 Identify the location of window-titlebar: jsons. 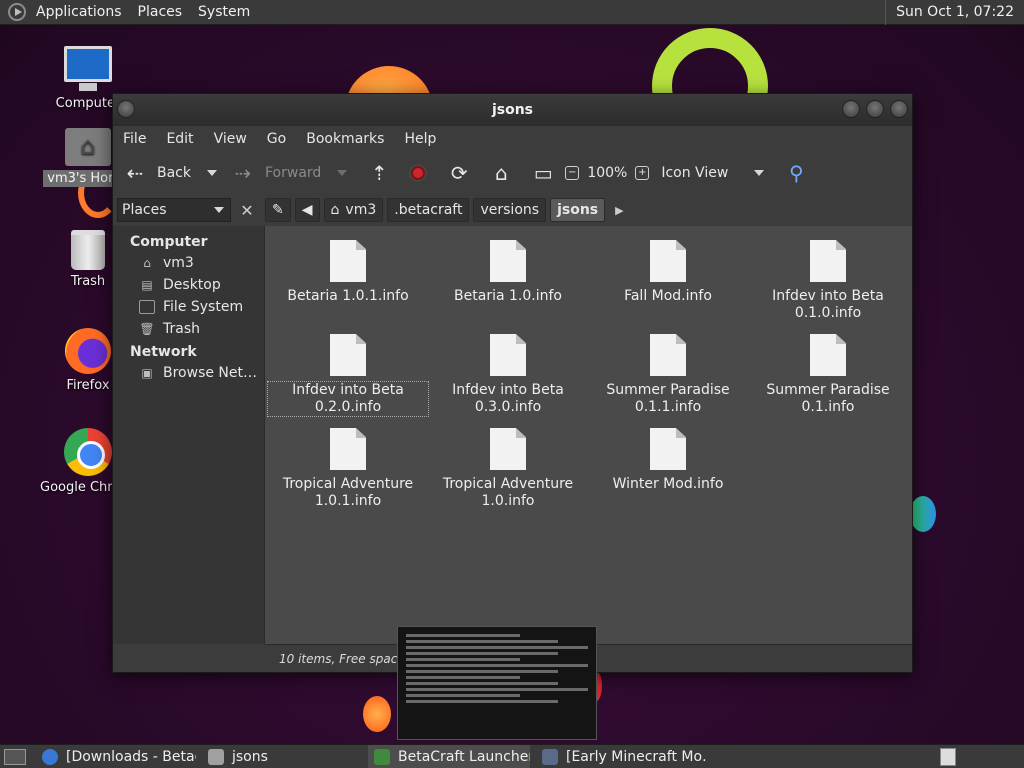
(512, 110).